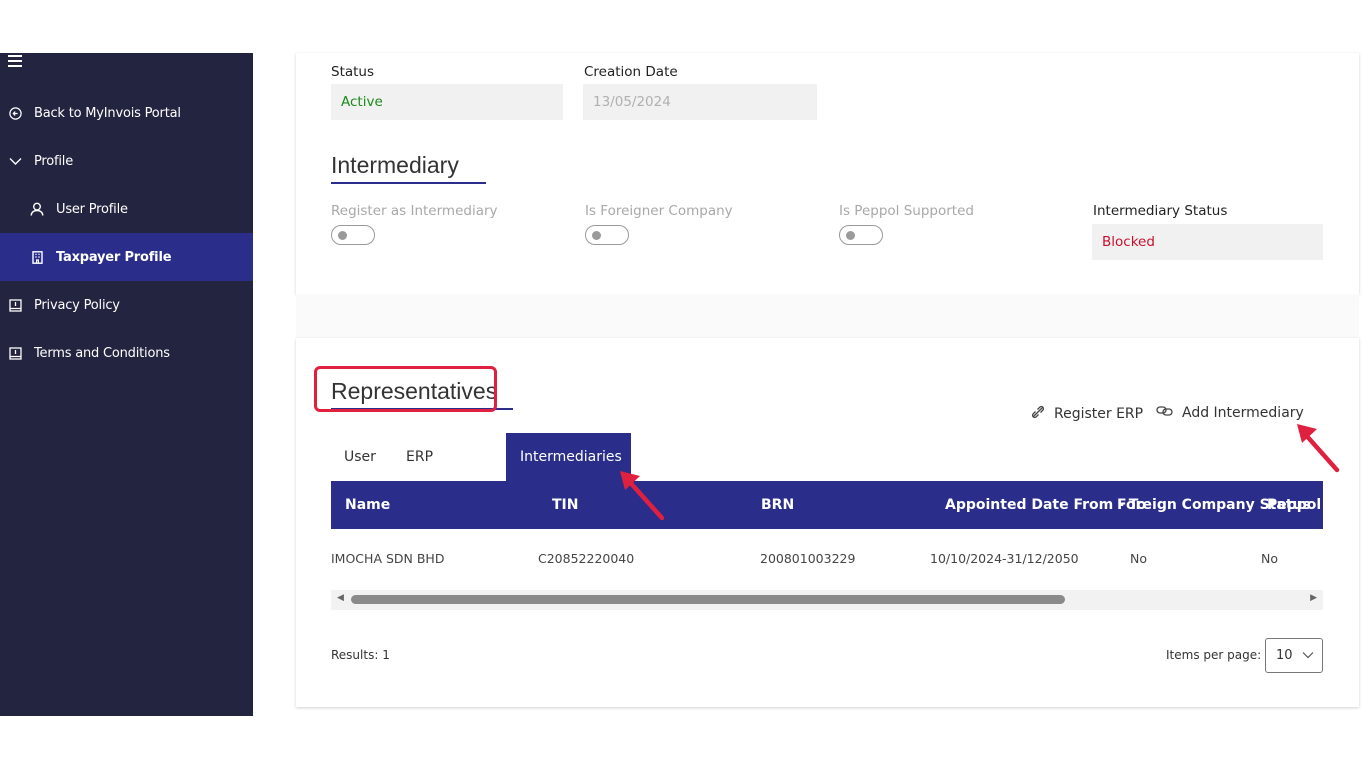  What do you see at coordinates (568, 457) in the screenshot?
I see `tab-intermediaries: Intermediaries` at bounding box center [568, 457].